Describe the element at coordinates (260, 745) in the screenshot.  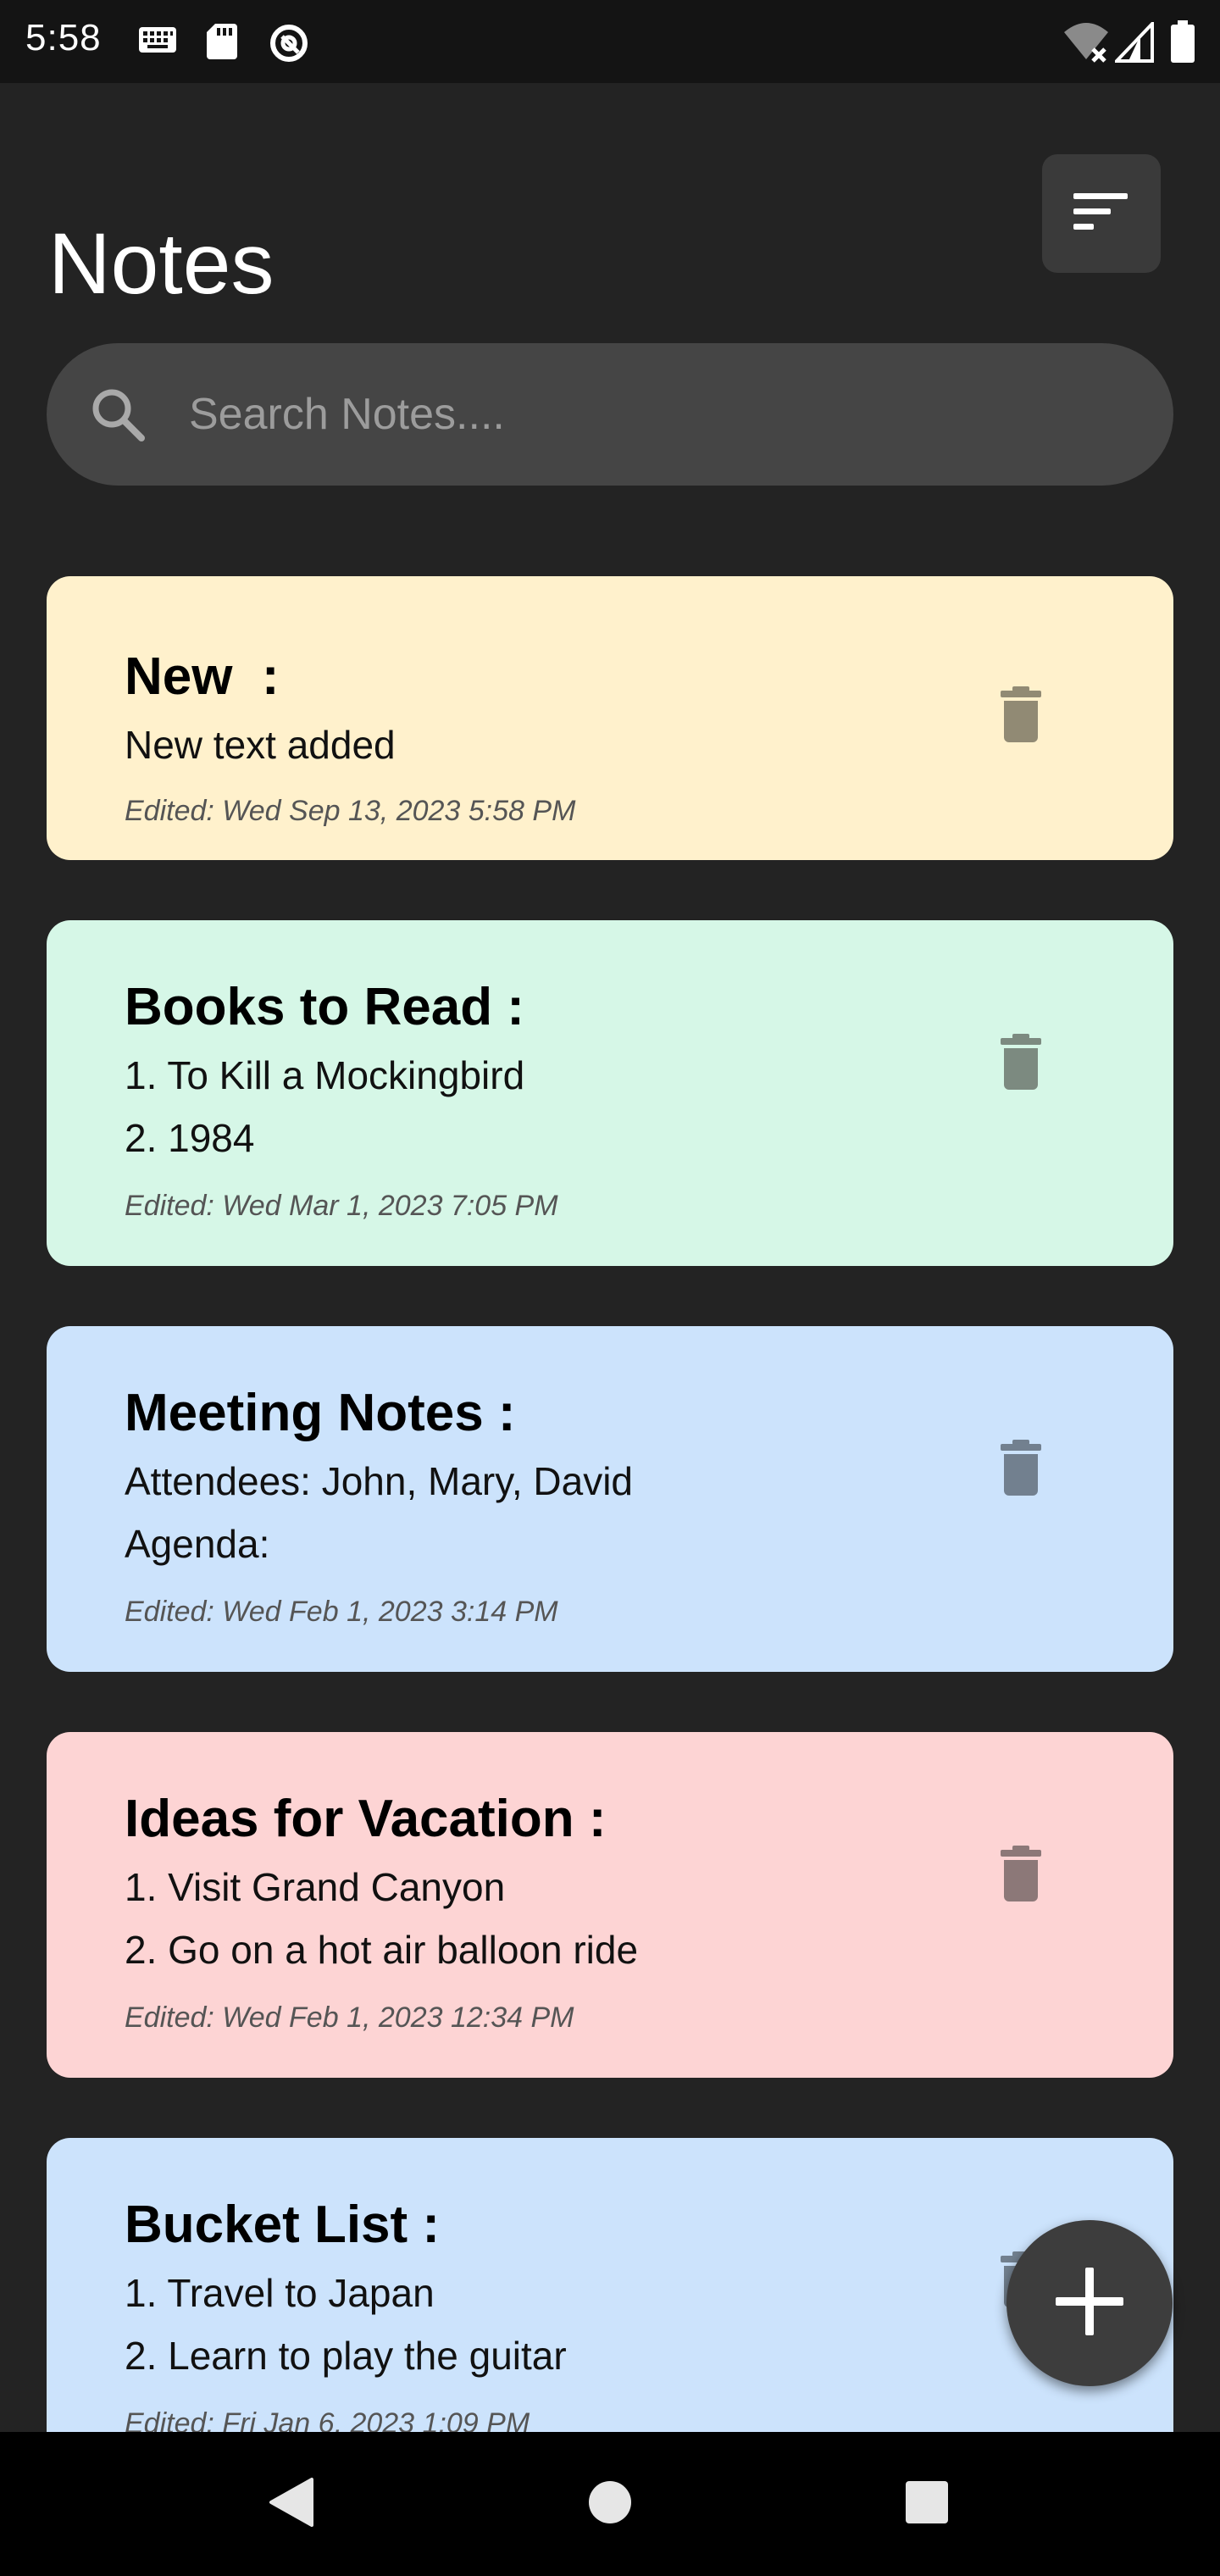
I see `note-text-line: New text added` at that location.